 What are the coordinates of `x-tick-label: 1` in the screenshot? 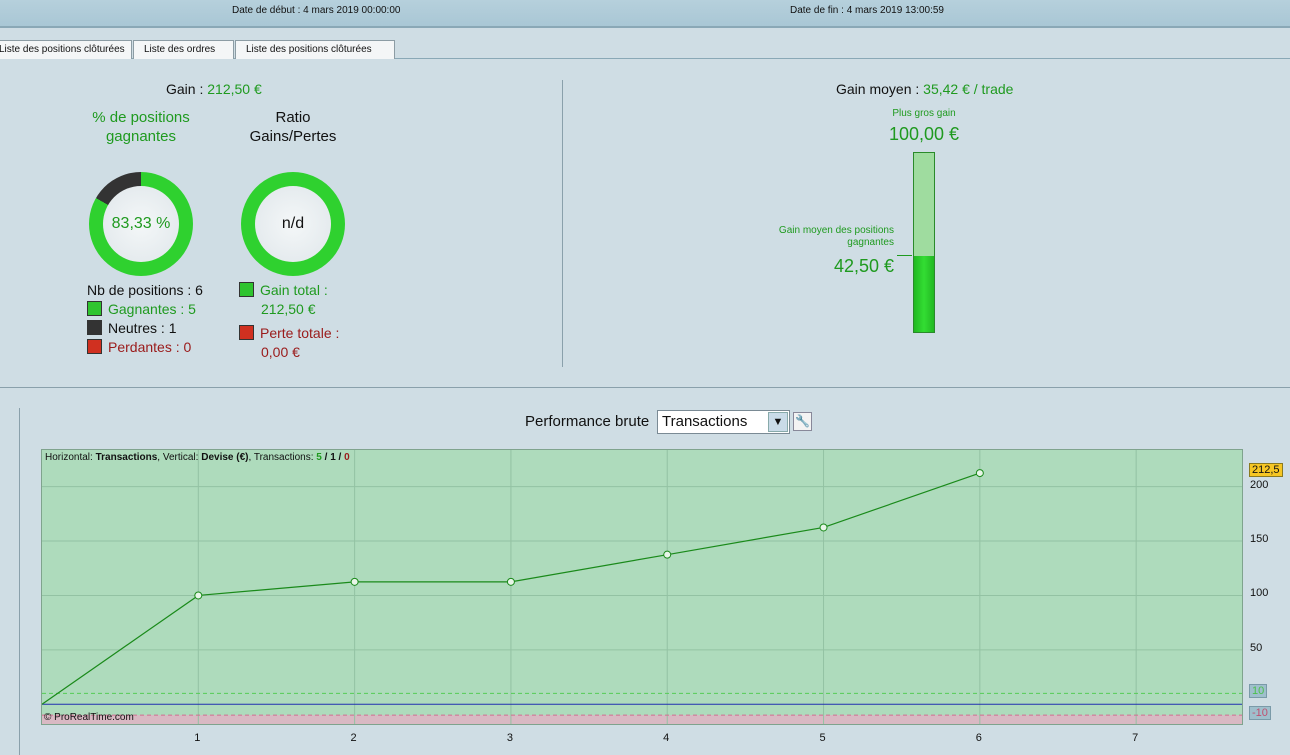 It's located at (197, 738).